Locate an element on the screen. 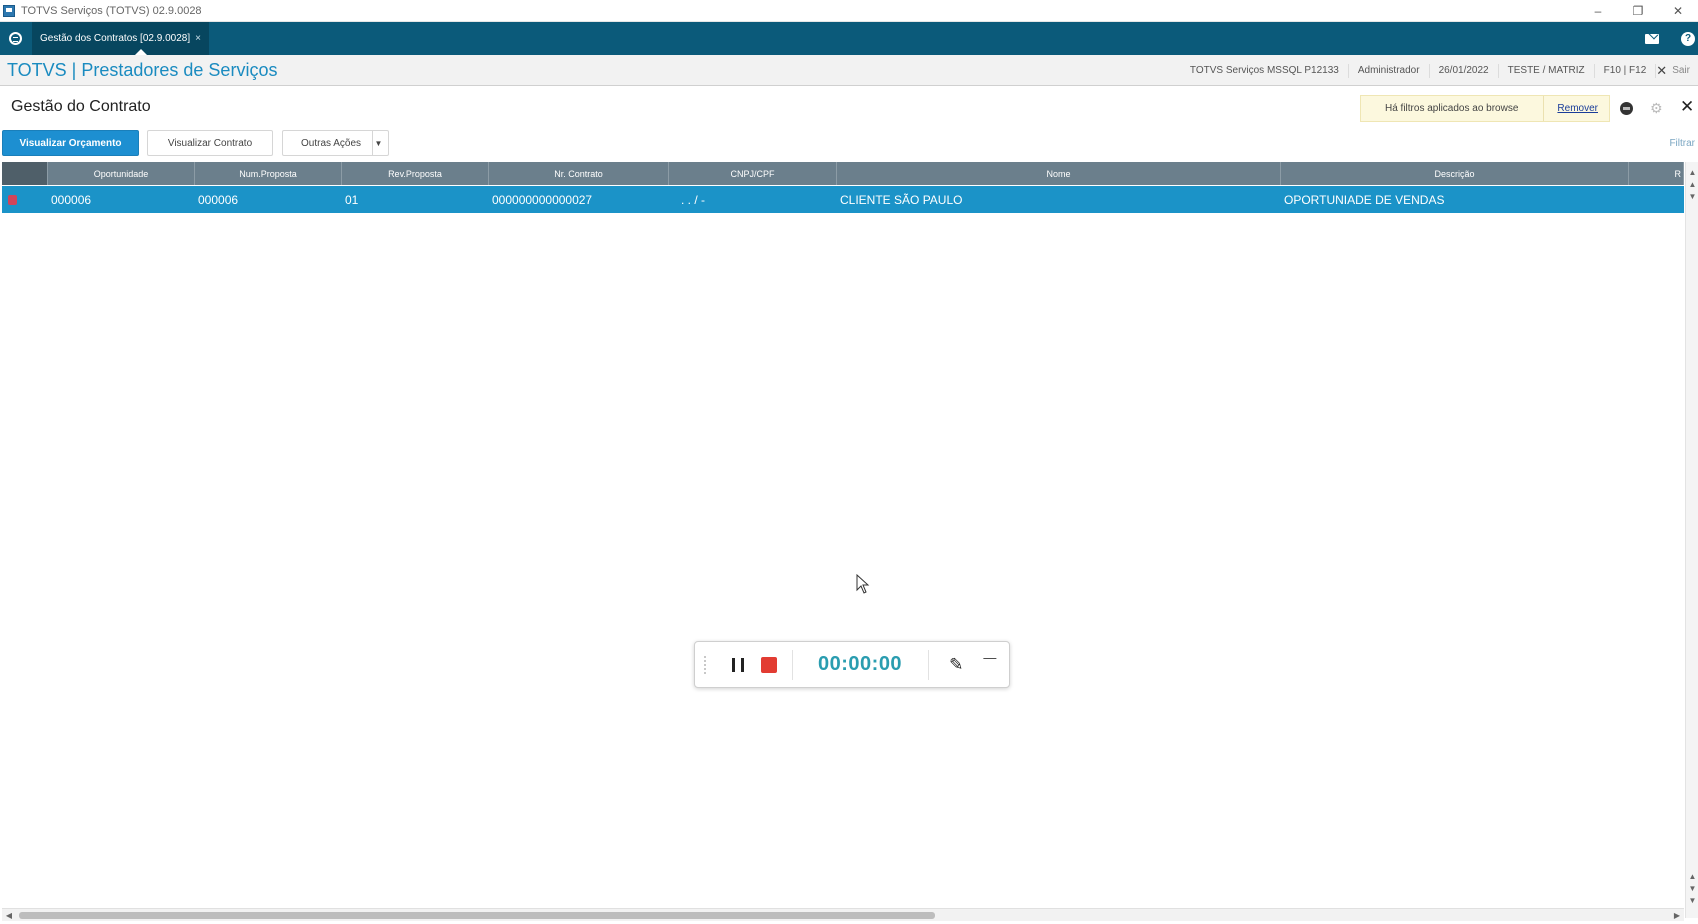 The height and width of the screenshot is (924, 1698). status-shortcuts: F10 | F12 is located at coordinates (1626, 70).